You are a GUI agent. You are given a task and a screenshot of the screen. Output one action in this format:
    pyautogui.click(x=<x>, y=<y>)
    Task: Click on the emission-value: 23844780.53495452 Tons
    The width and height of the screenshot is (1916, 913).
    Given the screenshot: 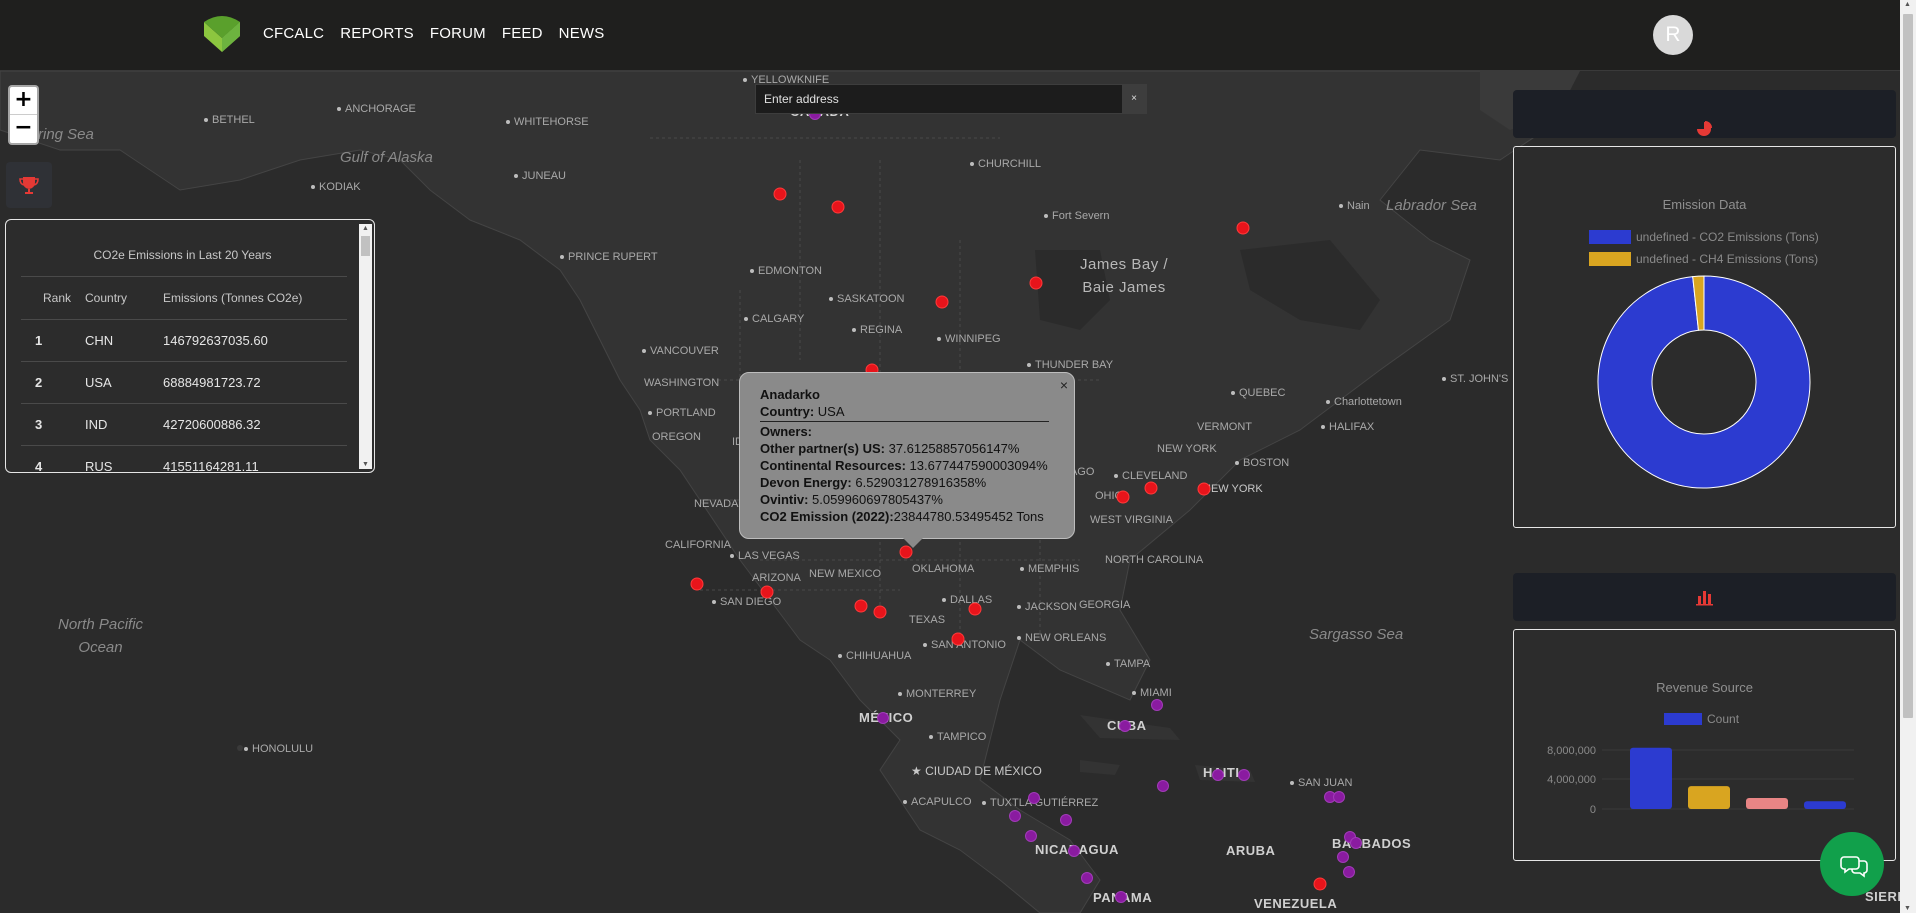 What is the action you would take?
    pyautogui.click(x=968, y=516)
    